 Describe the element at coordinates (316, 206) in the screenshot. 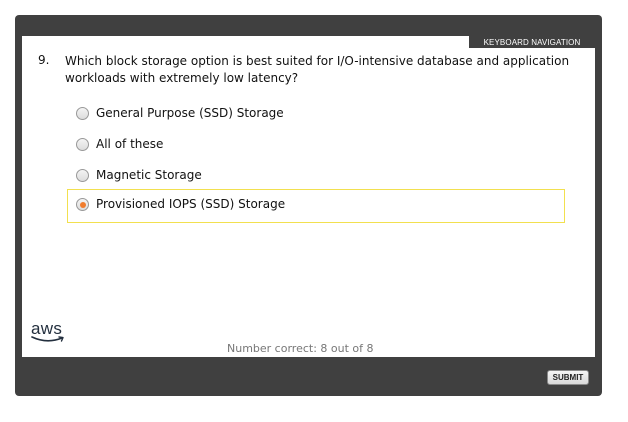

I see `option-provisioned-iops: Provisioned IOPS (SSD) Storage` at that location.